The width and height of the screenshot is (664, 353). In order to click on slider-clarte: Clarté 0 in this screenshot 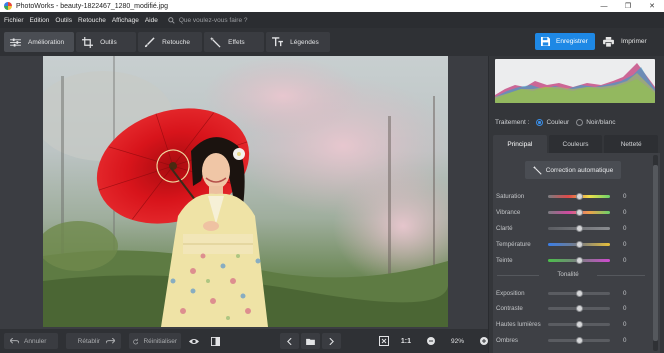, I will do `click(561, 228)`.